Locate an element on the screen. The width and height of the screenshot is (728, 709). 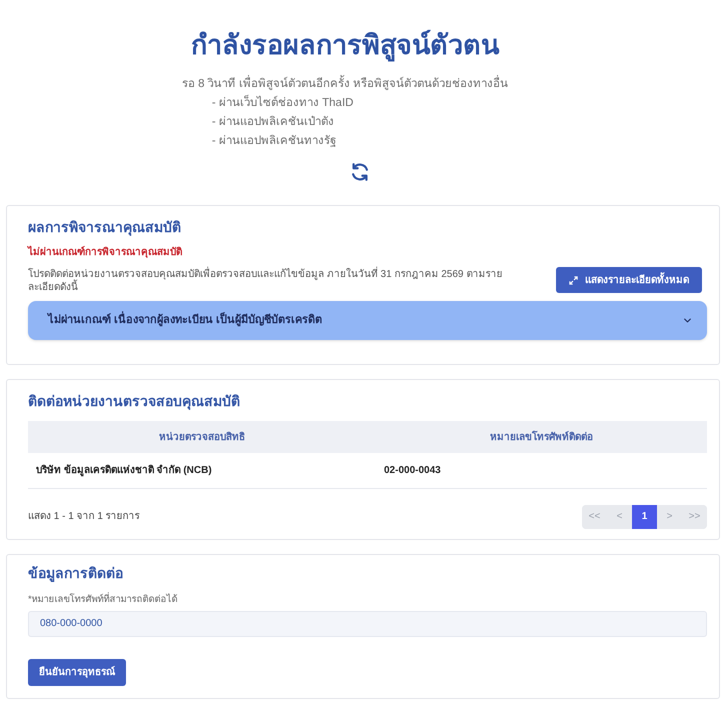
section-title: ติดต่อหน่วยงานตรวจสอบคุณสมบัติ is located at coordinates (134, 401).